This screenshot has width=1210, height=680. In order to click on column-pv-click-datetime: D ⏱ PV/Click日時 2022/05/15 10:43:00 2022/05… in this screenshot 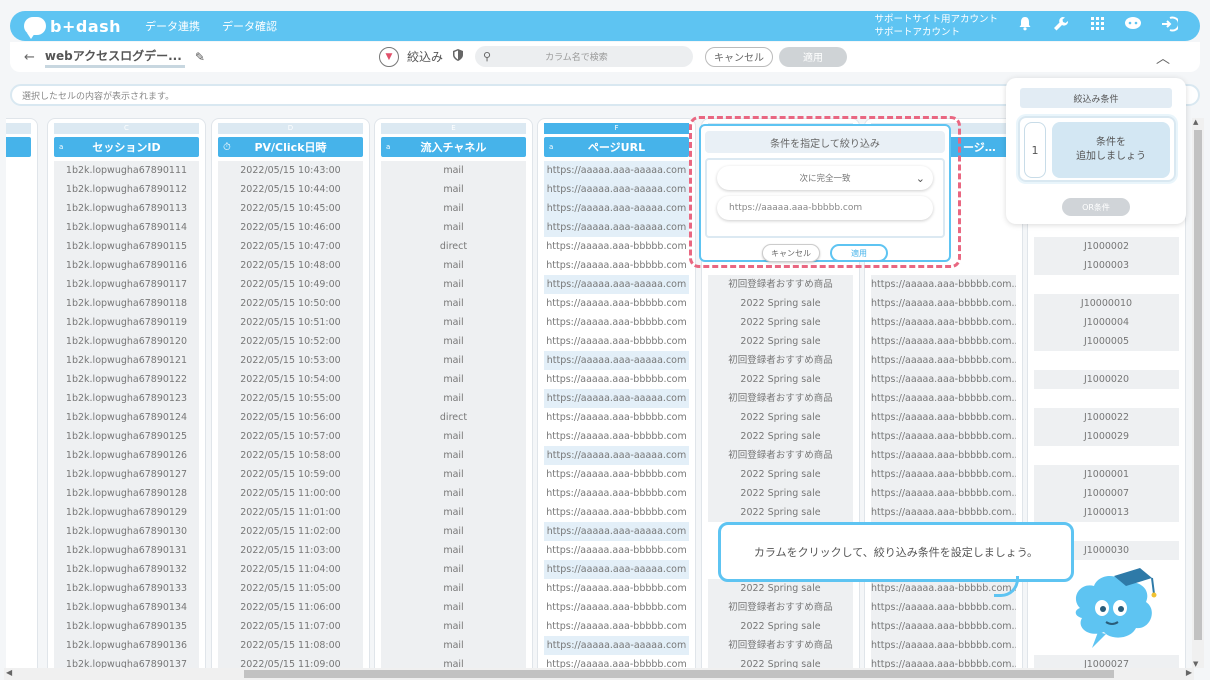, I will do `click(290, 394)`.